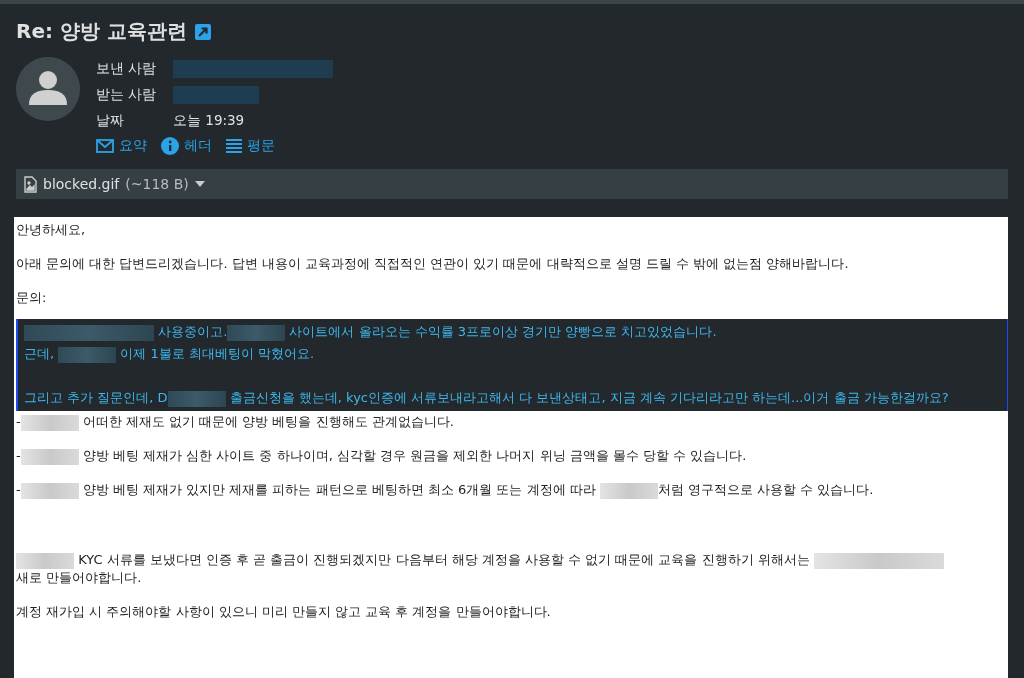 The height and width of the screenshot is (678, 1024). I want to click on caret-icon, so click(199, 184).